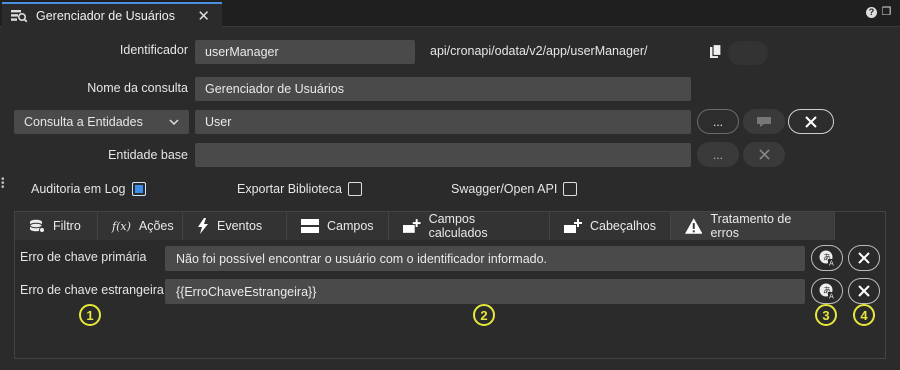 Image resolution: width=900 pixels, height=370 pixels. I want to click on foreign-key-error-label: Erro de chave estrangeira, so click(92, 290).